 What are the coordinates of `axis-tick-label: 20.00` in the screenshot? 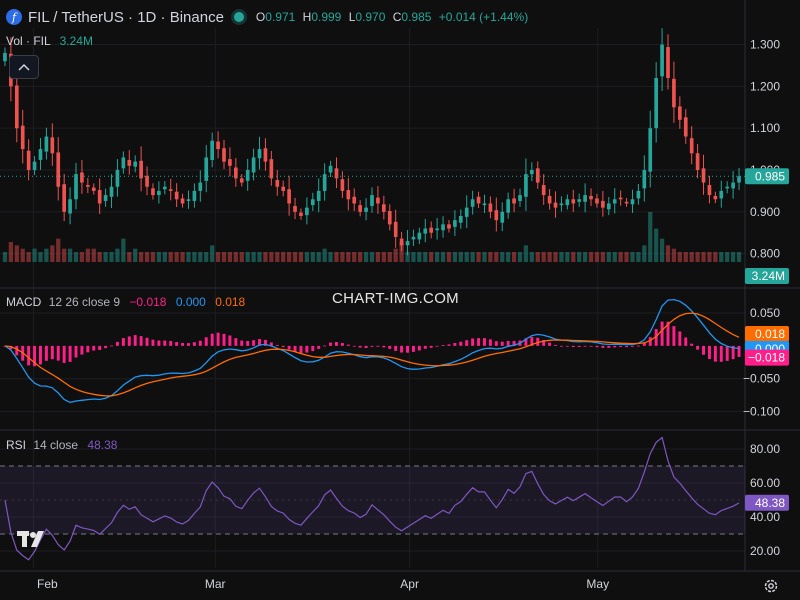 It's located at (765, 551).